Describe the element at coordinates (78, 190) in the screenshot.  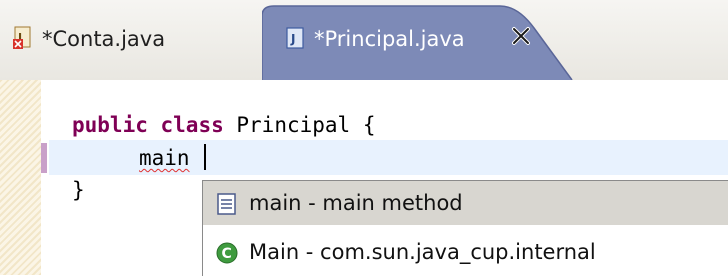
I see `code-line-closing-brace: }` at that location.